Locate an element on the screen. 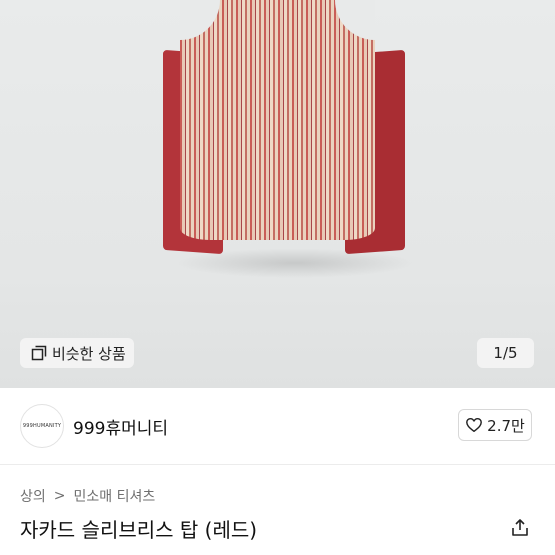 This screenshot has width=555, height=555. shop-avatar-text: 999HUMANITY is located at coordinates (42, 426).